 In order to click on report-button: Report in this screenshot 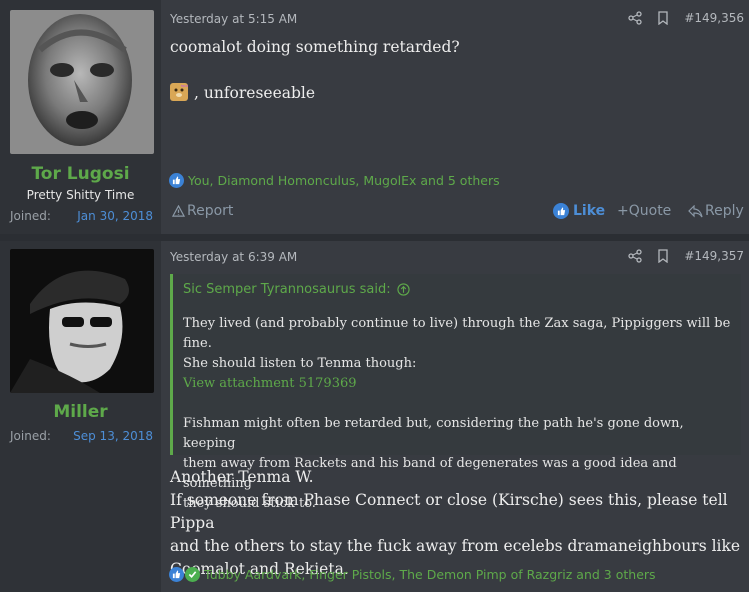, I will do `click(202, 211)`.